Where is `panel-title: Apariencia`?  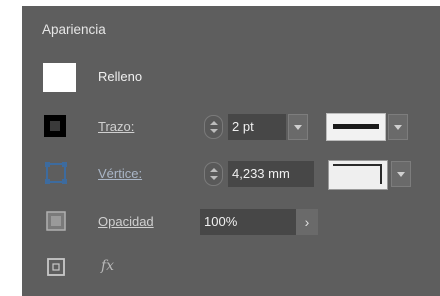
panel-title: Apariencia is located at coordinates (74, 29).